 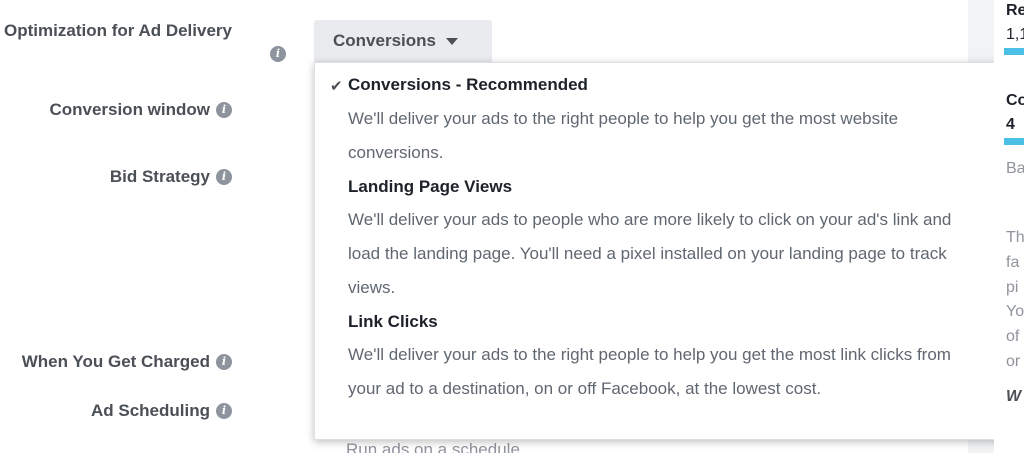 I want to click on side-text-4: pi, so click(x=1012, y=287).